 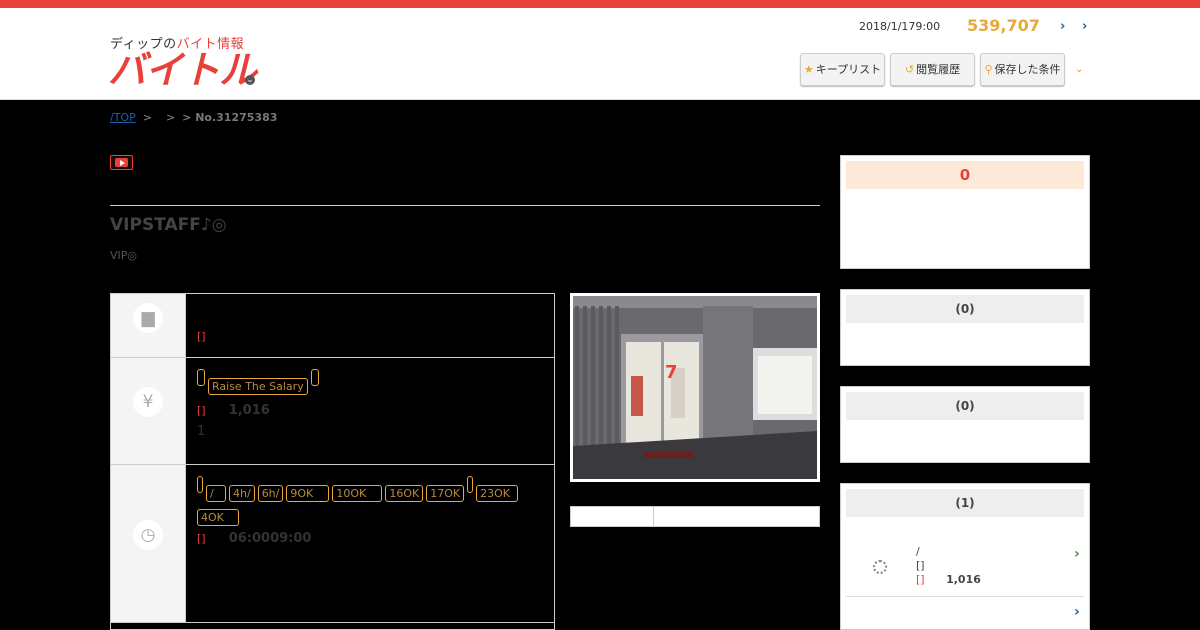 What do you see at coordinates (909, 69) in the screenshot?
I see `history-icon: ↺` at bounding box center [909, 69].